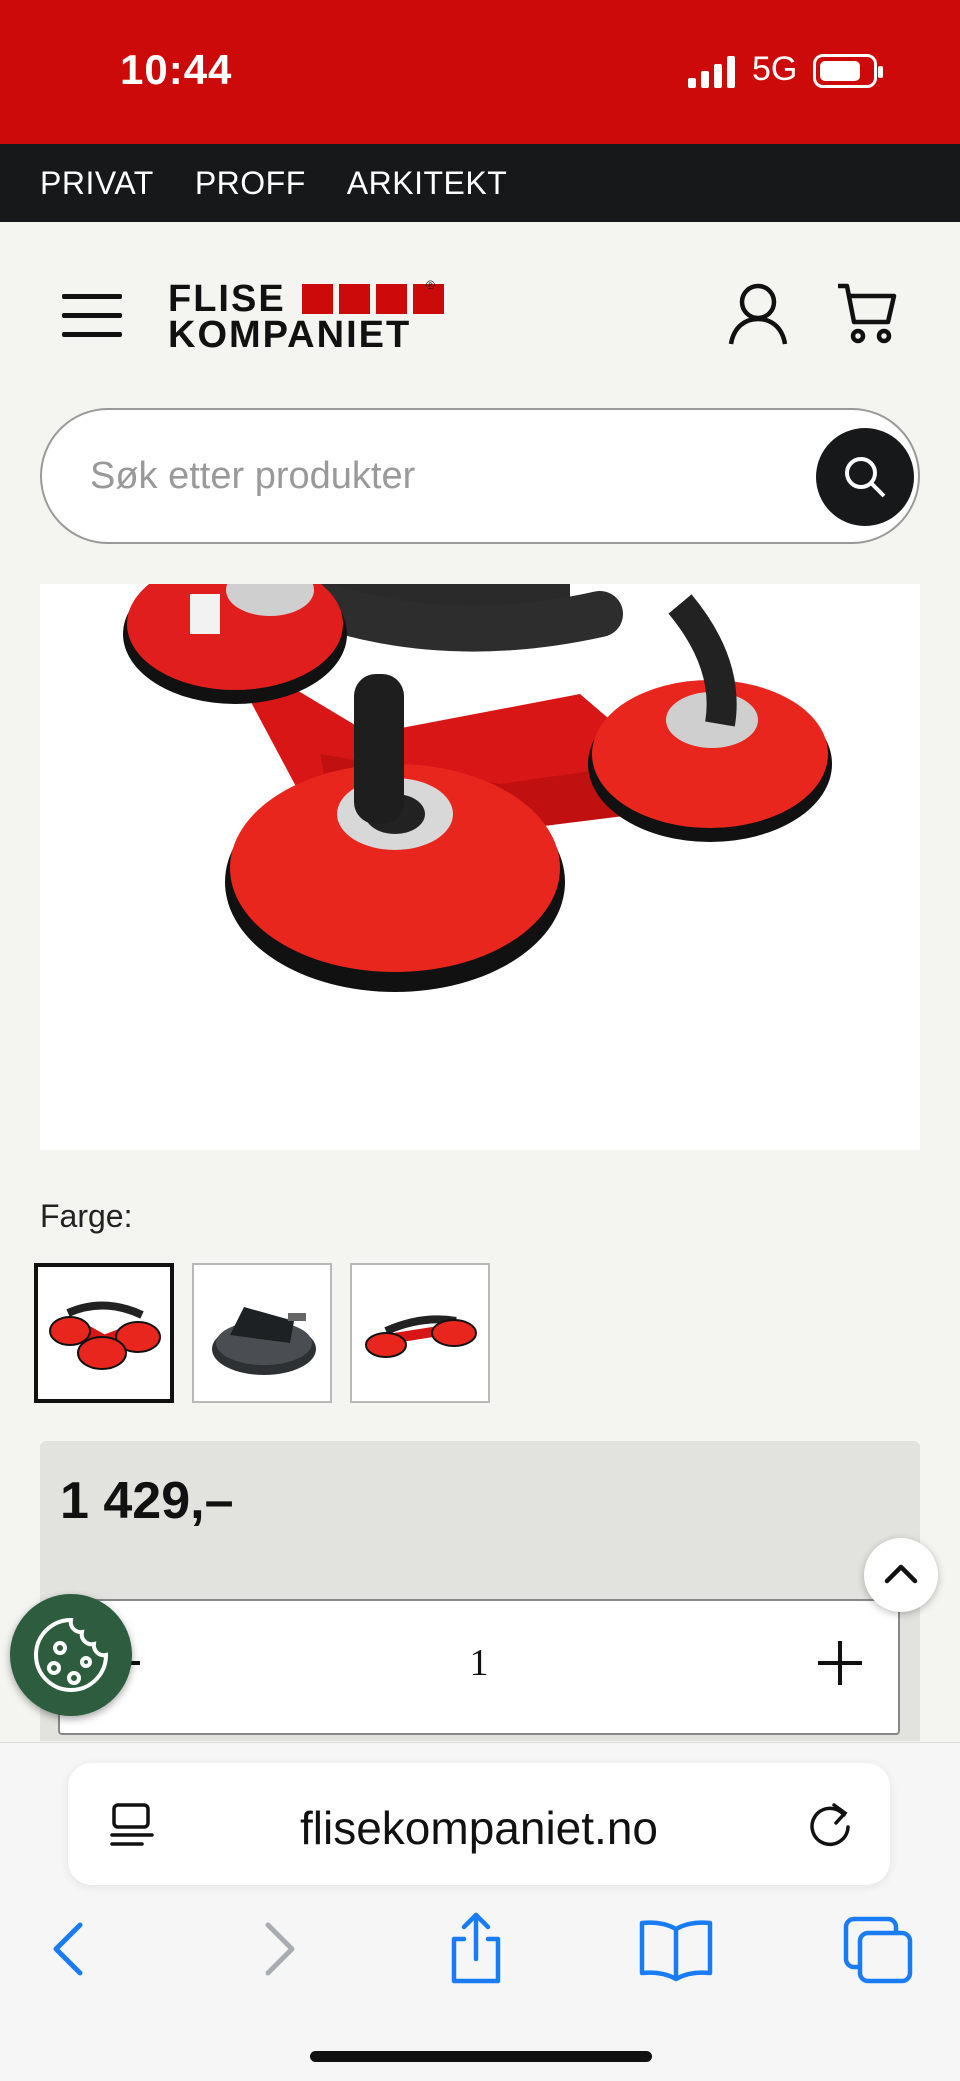 The width and height of the screenshot is (960, 2081). I want to click on logo-registered-mark: ®, so click(430, 285).